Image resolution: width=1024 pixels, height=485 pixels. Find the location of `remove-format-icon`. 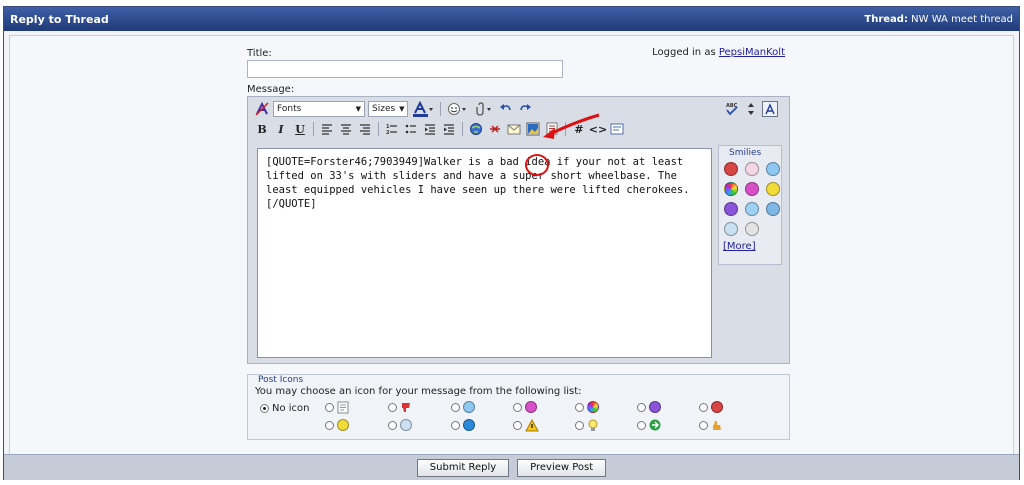

remove-format-icon is located at coordinates (262, 109).